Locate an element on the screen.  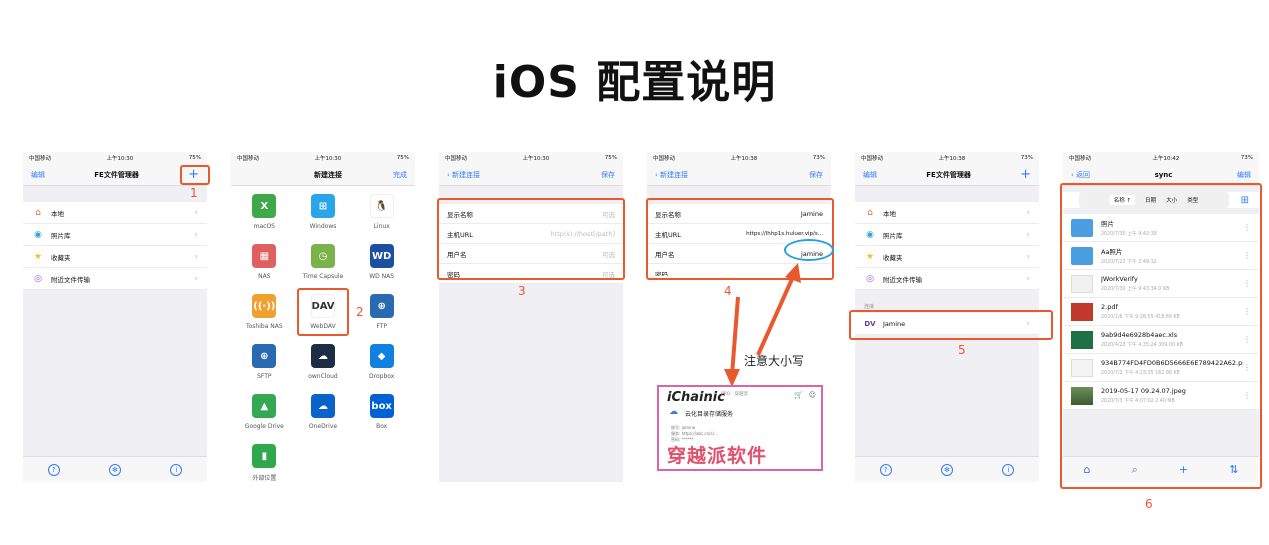
service-tile: ☁ ownCloud is located at coordinates (323, 366).